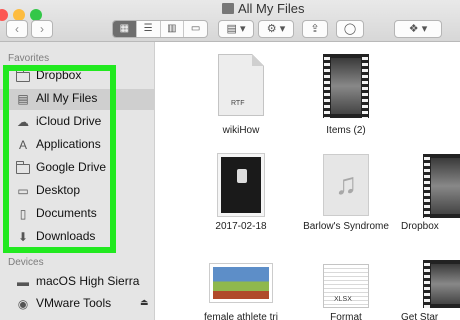  I want to click on share-button: ⇪, so click(315, 29).